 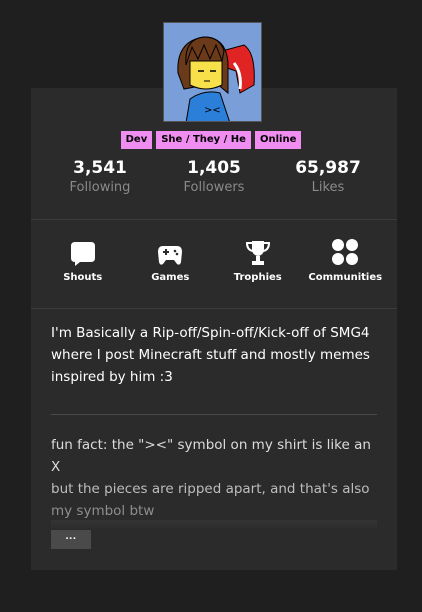 What do you see at coordinates (170, 252) in the screenshot?
I see `gamepad-icon` at bounding box center [170, 252].